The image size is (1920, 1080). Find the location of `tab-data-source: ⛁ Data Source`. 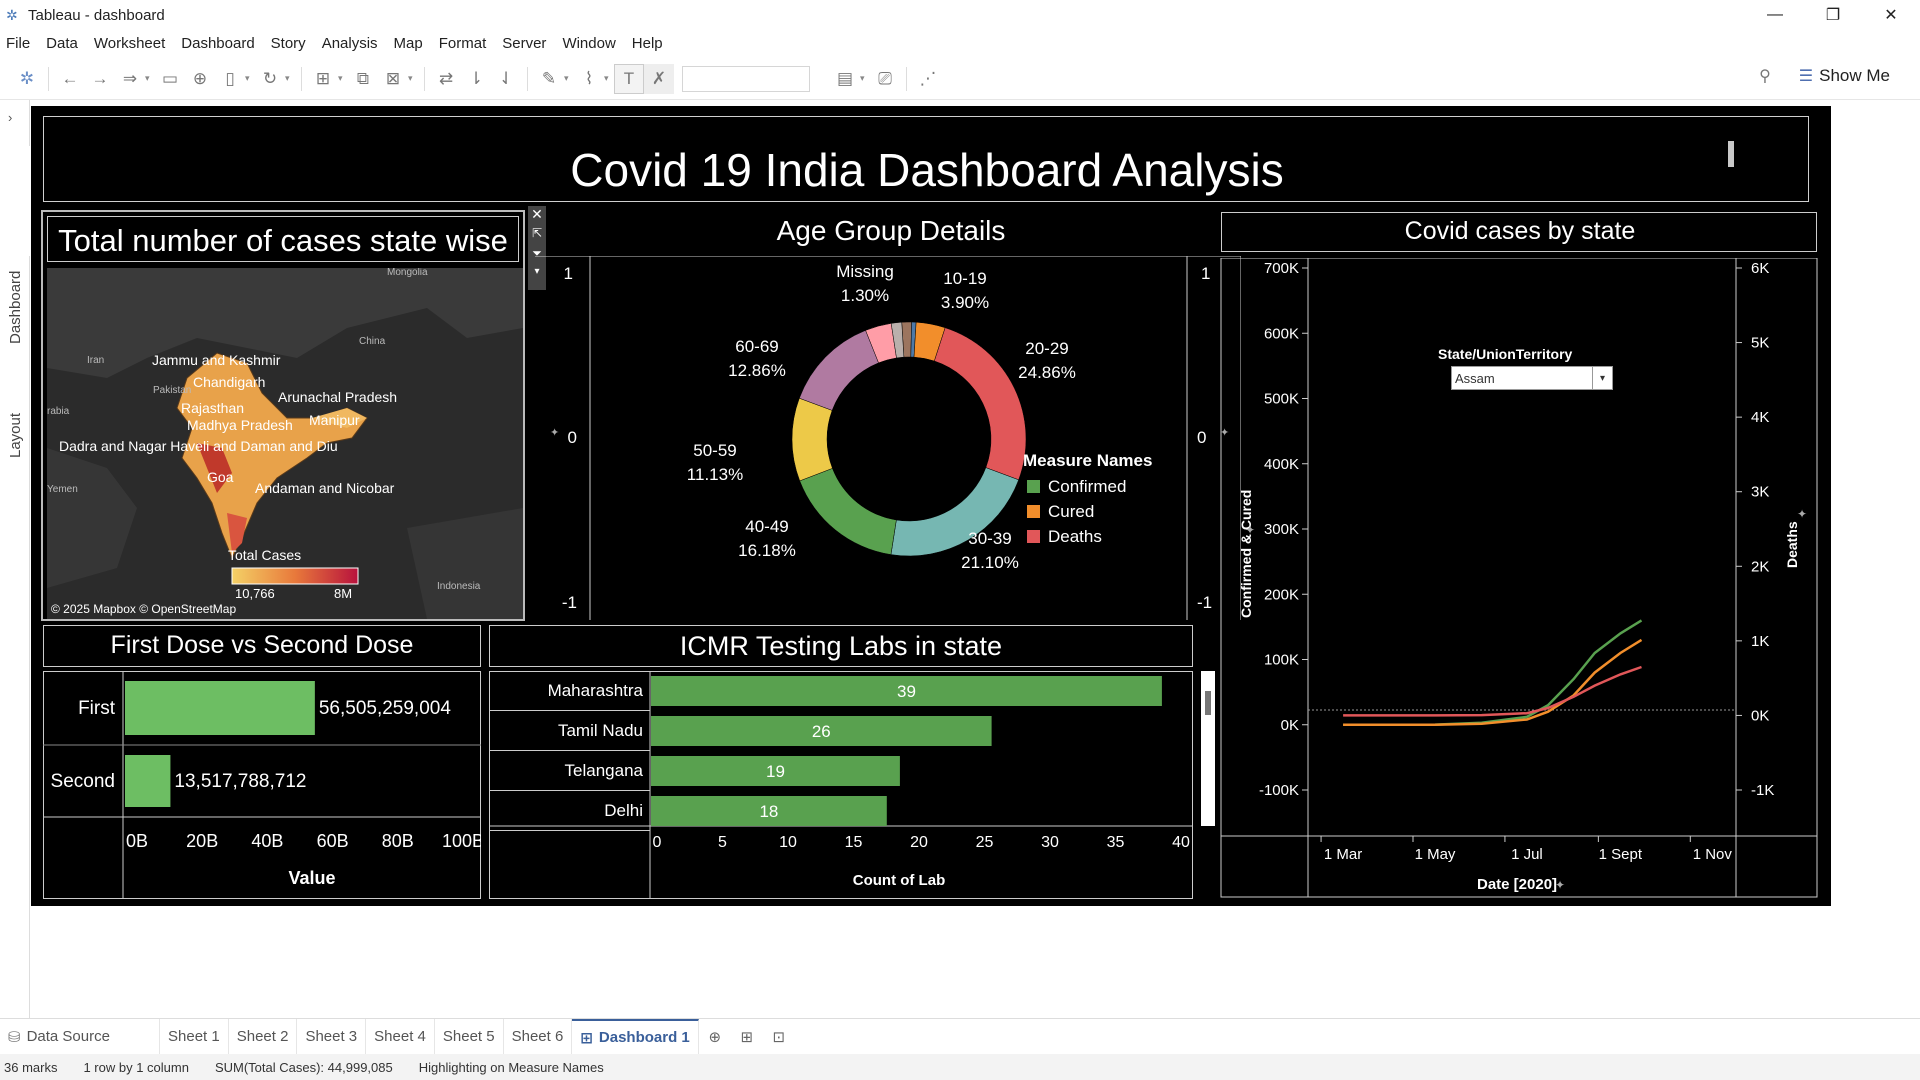

tab-data-source: ⛁ Data Source is located at coordinates (80, 1036).